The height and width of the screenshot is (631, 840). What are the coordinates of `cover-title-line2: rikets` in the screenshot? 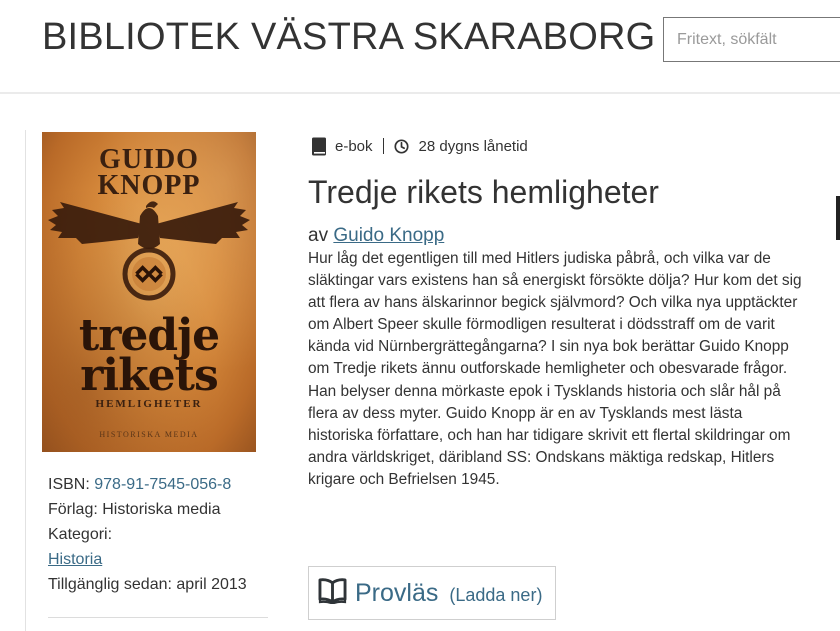 It's located at (149, 375).